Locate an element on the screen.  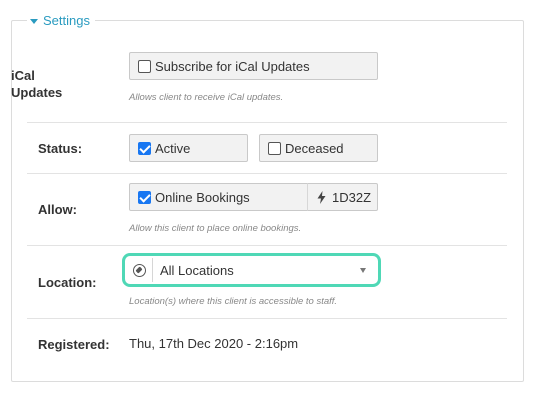
registered-value: Thu, 17th Dec 2020 - 2:16pm is located at coordinates (214, 343).